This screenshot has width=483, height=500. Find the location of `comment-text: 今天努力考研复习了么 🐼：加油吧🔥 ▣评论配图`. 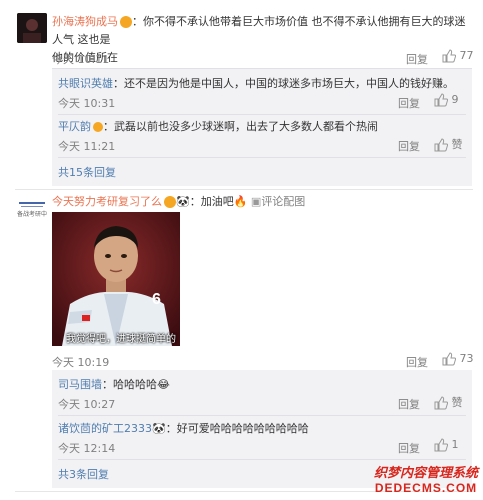

comment-text: 今天努力考研复习了么 🐼：加油吧🔥 ▣评论配图 is located at coordinates (178, 202).